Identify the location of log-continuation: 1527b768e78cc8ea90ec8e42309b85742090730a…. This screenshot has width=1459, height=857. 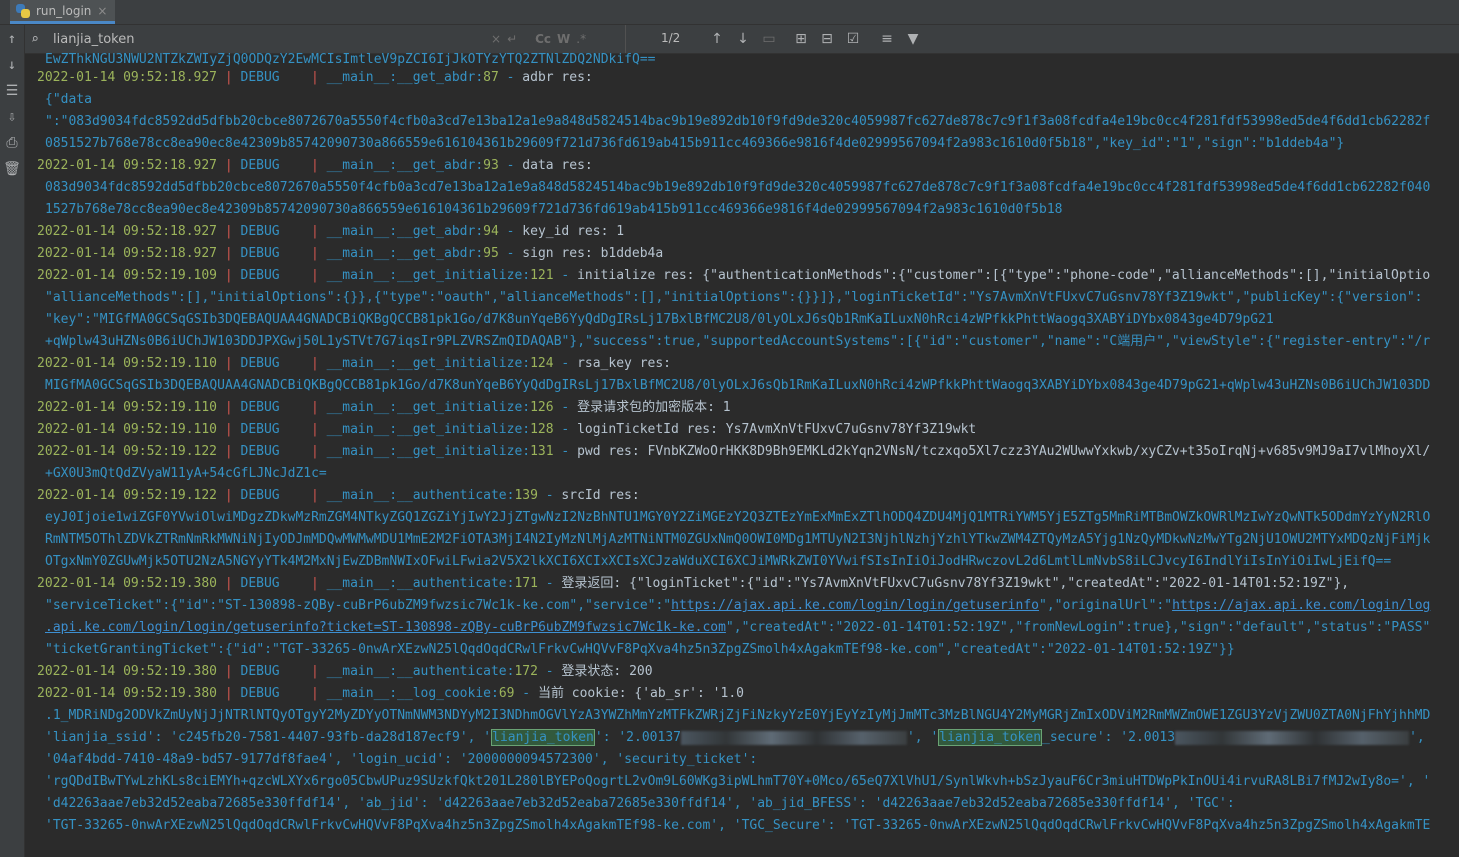
(554, 209).